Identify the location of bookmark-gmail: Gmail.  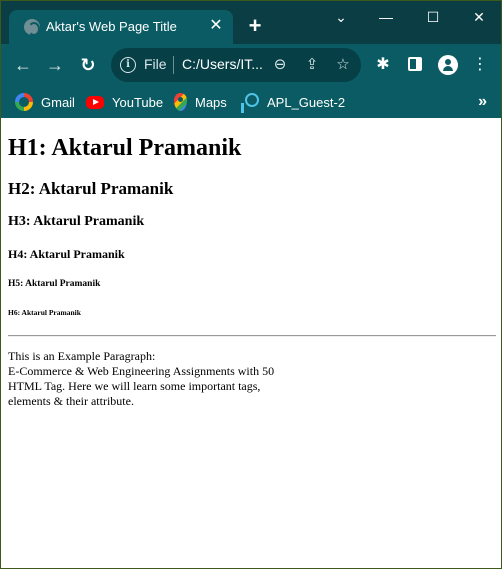
(45, 102).